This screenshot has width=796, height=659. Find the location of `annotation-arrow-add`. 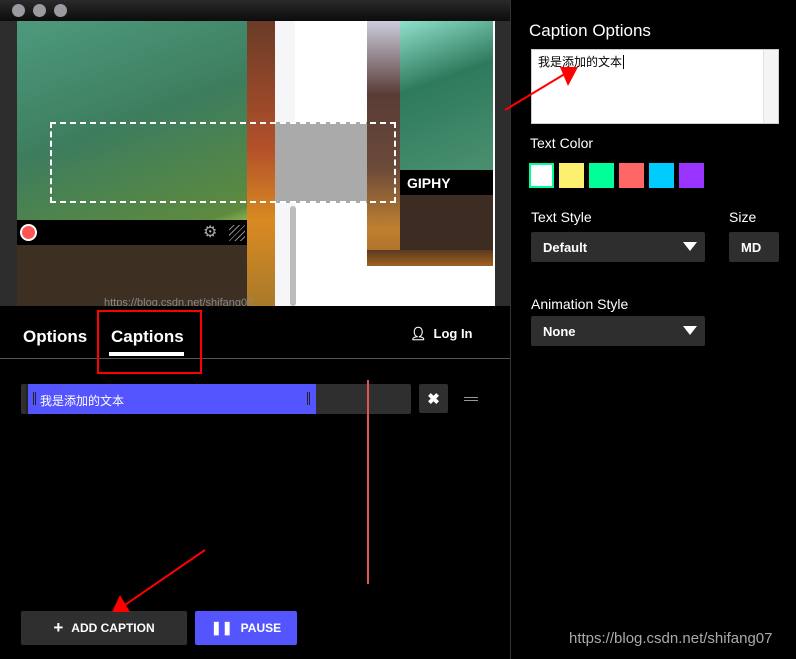

annotation-arrow-add is located at coordinates (163, 578).